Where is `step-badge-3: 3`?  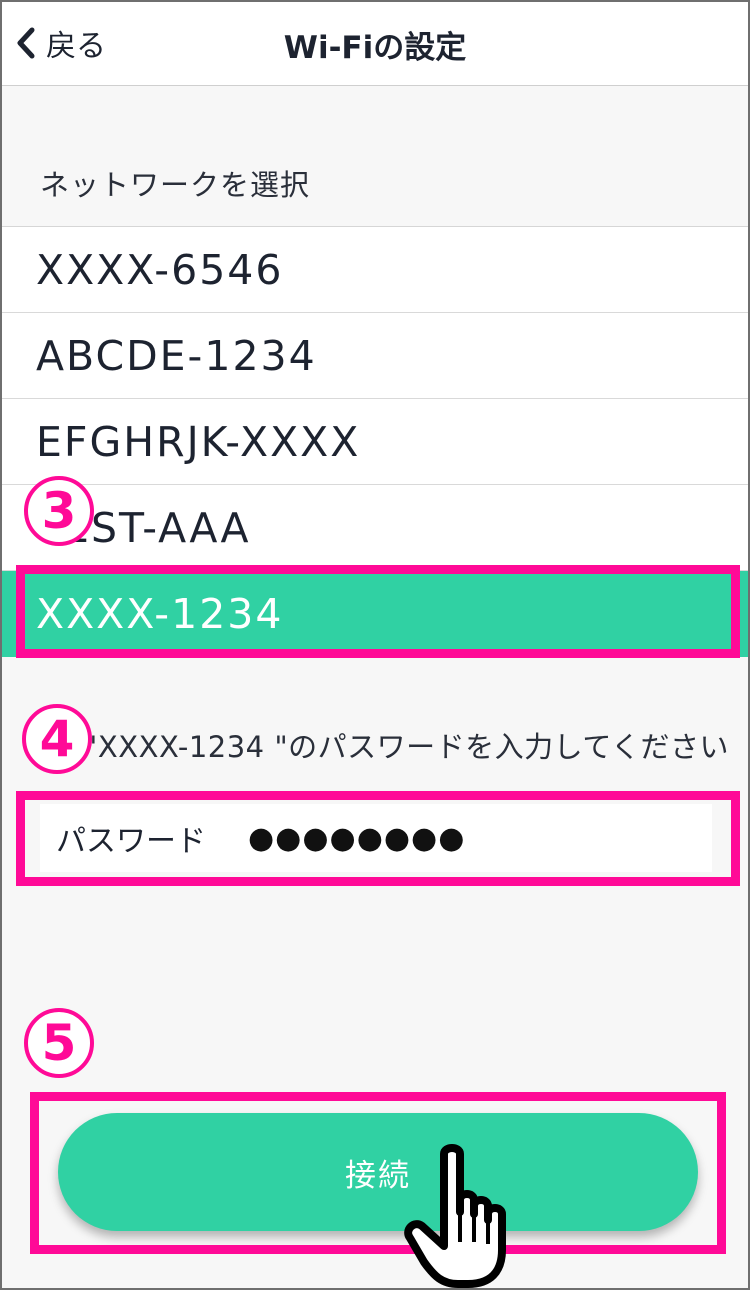 step-badge-3: 3 is located at coordinates (59, 511).